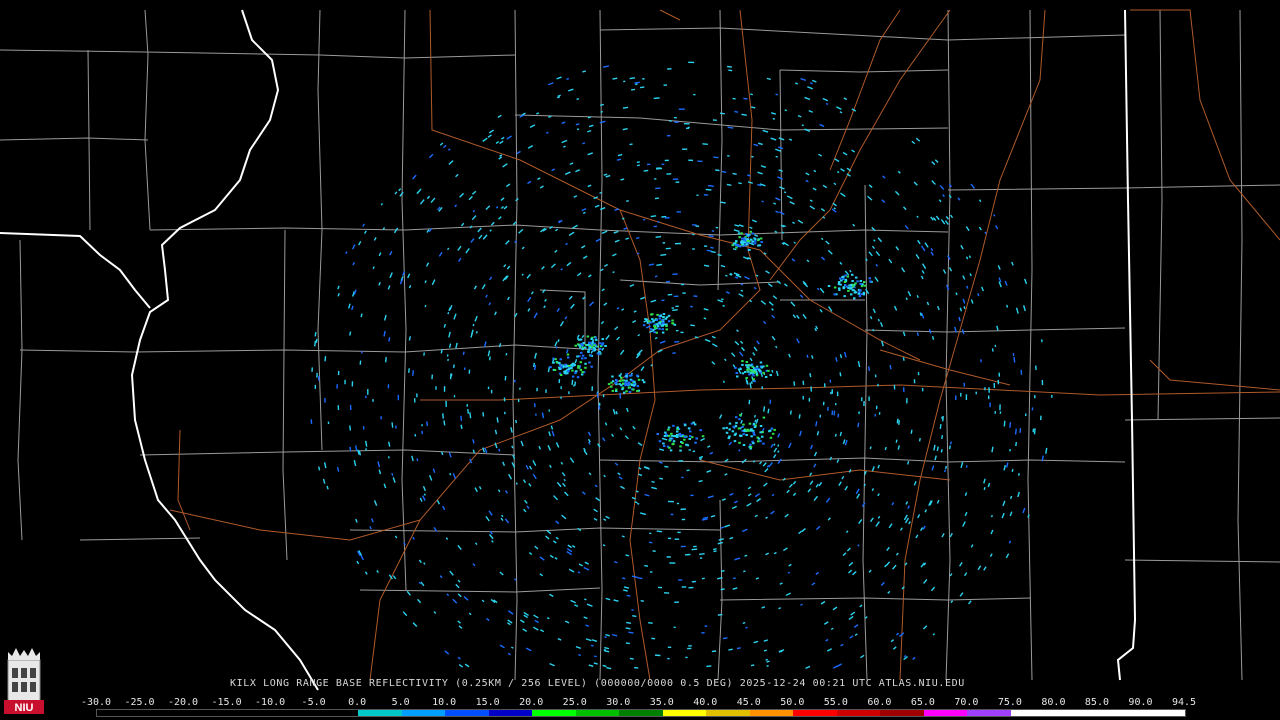  Describe the element at coordinates (24, 708) in the screenshot. I see `logo-text: NIU` at that location.